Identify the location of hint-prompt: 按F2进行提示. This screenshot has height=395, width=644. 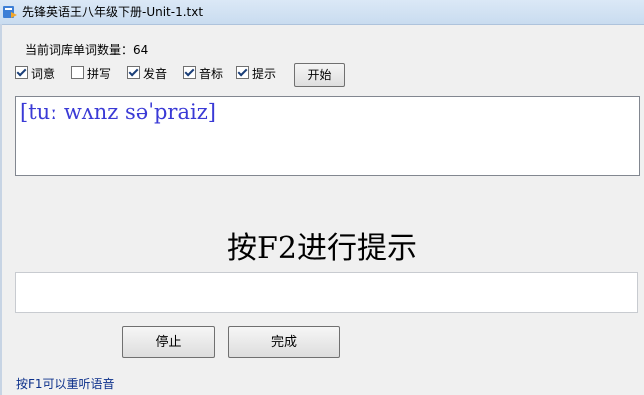
(322, 248).